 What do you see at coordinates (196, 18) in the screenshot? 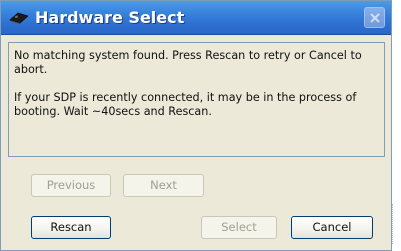
I see `title-bar: Hardware Select` at bounding box center [196, 18].